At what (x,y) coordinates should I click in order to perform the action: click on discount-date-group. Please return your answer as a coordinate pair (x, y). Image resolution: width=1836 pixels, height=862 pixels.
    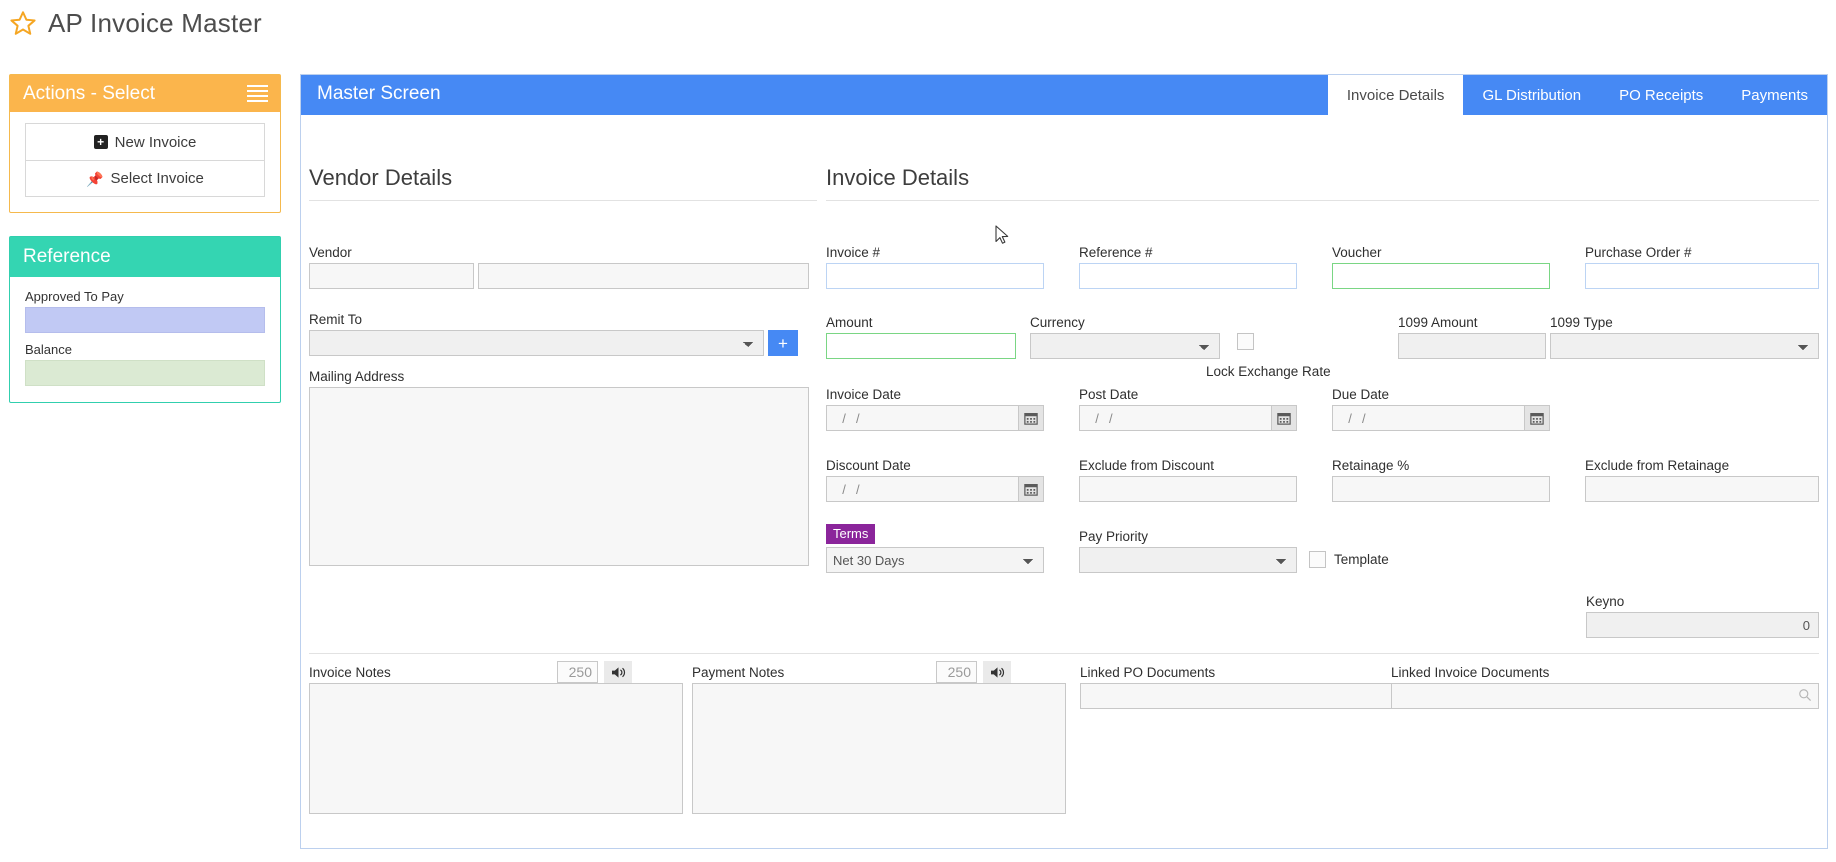
    Looking at the image, I should click on (935, 489).